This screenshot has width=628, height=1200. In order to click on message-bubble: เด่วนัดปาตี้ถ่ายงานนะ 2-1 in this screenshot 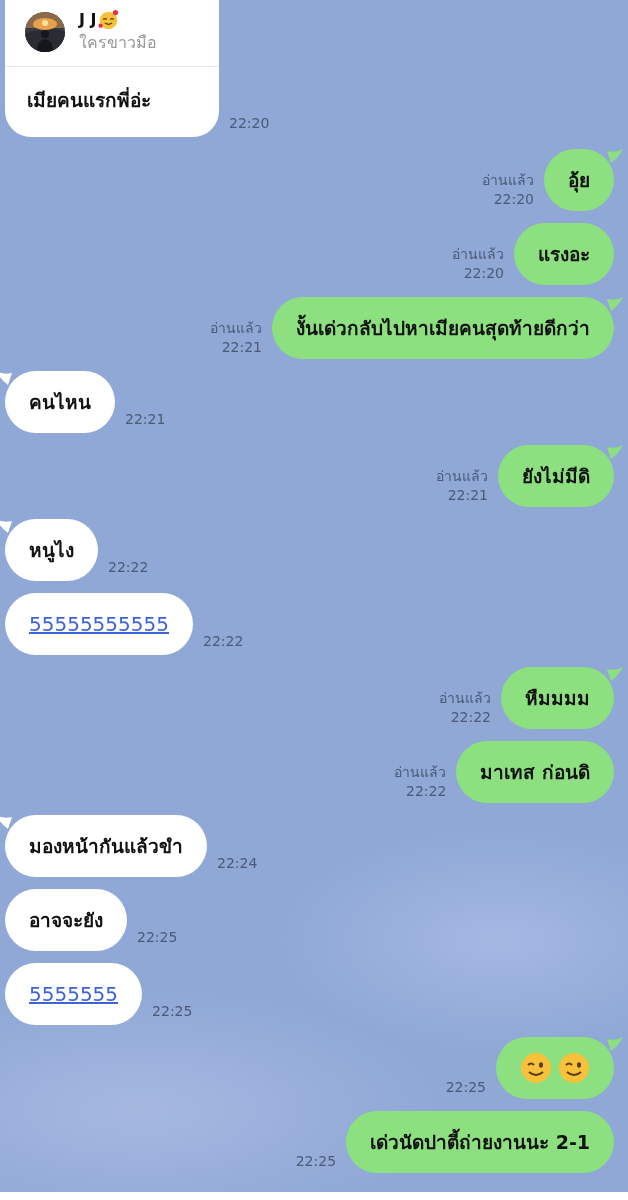, I will do `click(480, 1142)`.